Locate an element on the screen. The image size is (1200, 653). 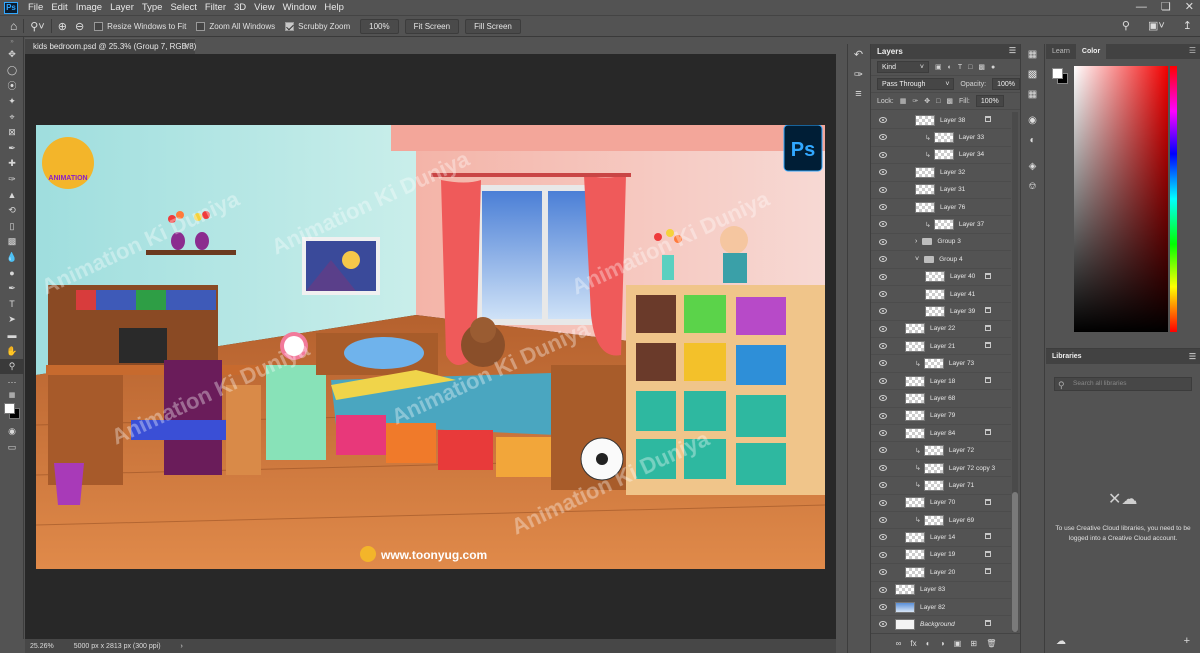
layer-row: ↳ Layer 72 is located at coordinates (941, 451).